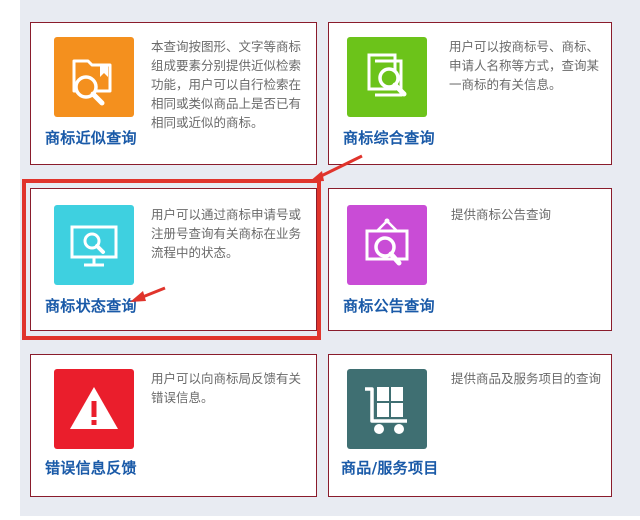 The image size is (640, 520). What do you see at coordinates (91, 467) in the screenshot?
I see `card-title: 错误信息反馈` at bounding box center [91, 467].